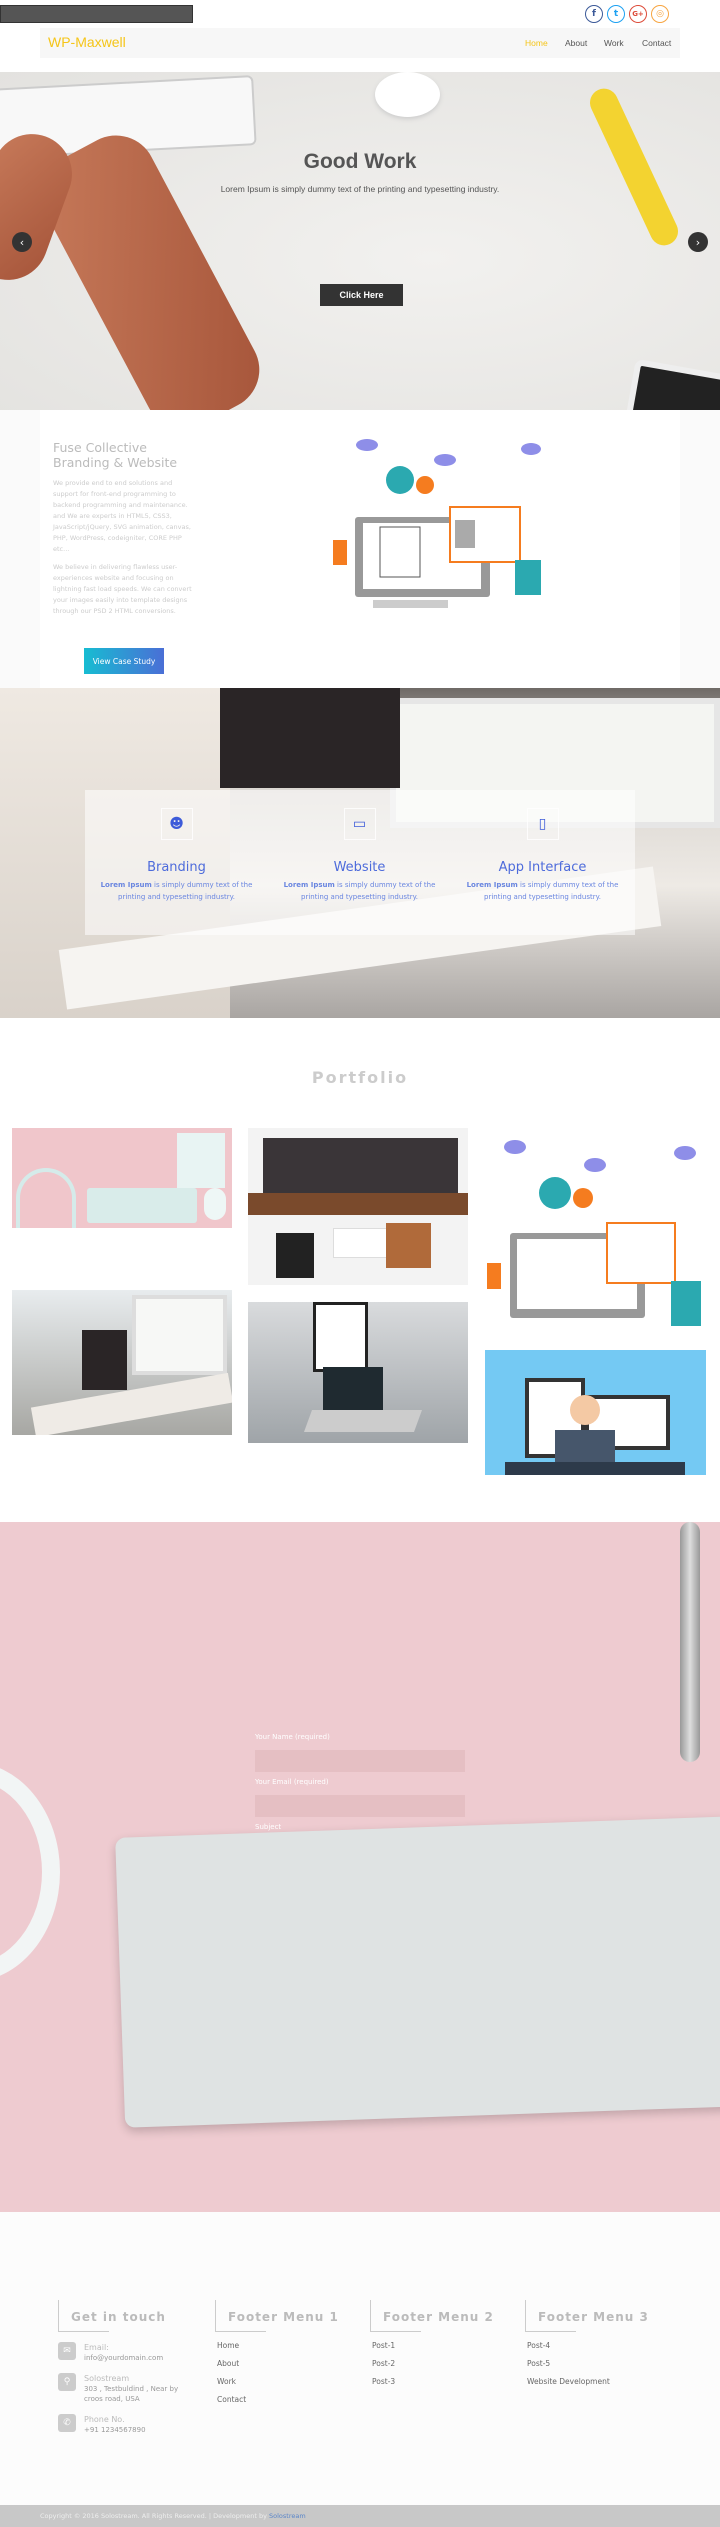 Image resolution: width=720 pixels, height=2527 pixels. Describe the element at coordinates (96, 14) in the screenshot. I see `top-bar` at that location.